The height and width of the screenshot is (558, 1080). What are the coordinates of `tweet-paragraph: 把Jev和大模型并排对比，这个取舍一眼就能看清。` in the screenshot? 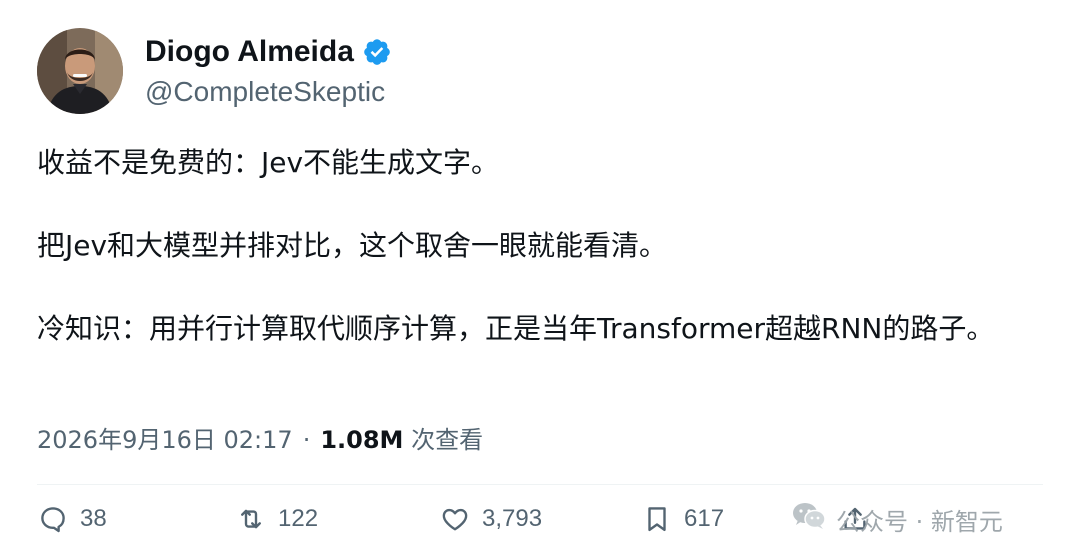 It's located at (352, 245).